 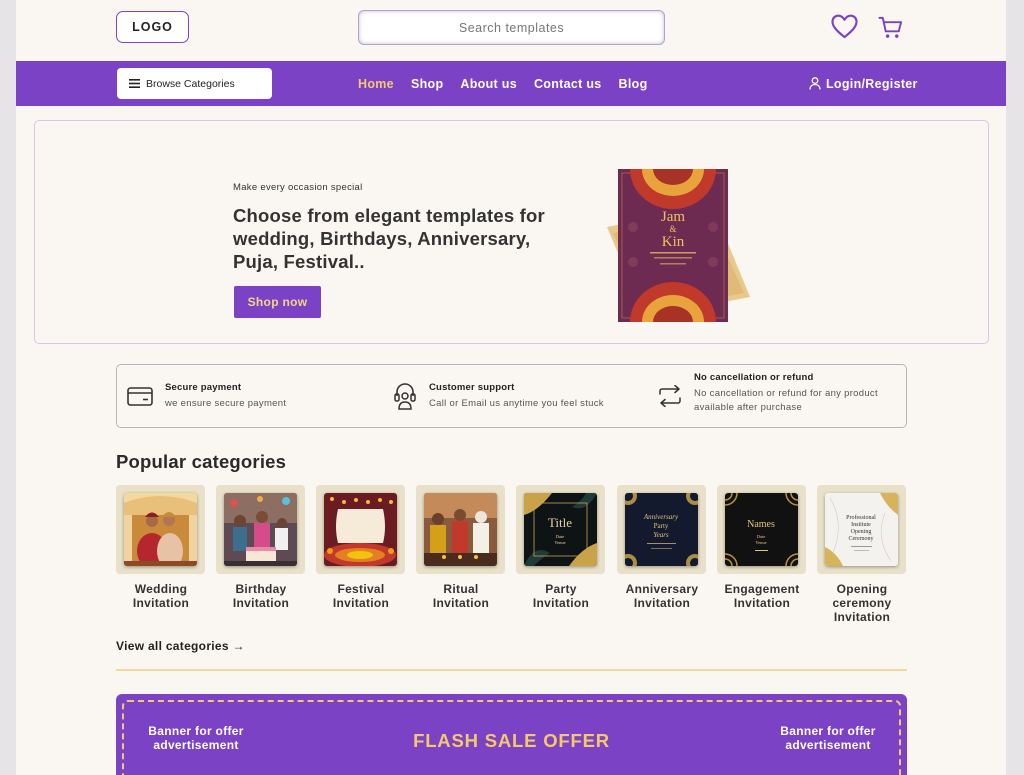 What do you see at coordinates (203, 387) in the screenshot?
I see `feature-title: Secure payment` at bounding box center [203, 387].